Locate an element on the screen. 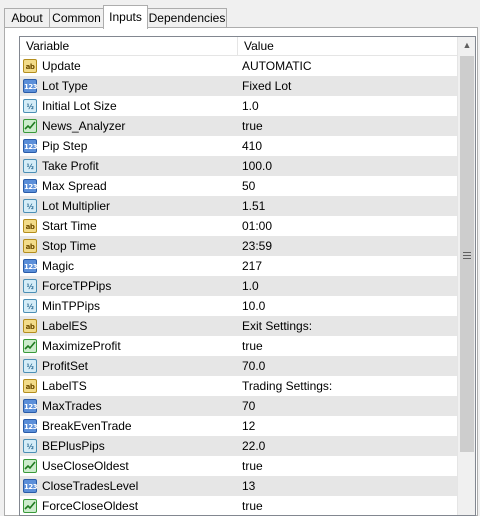 The width and height of the screenshot is (480, 516). column-header-variable: Variable is located at coordinates (129, 46).